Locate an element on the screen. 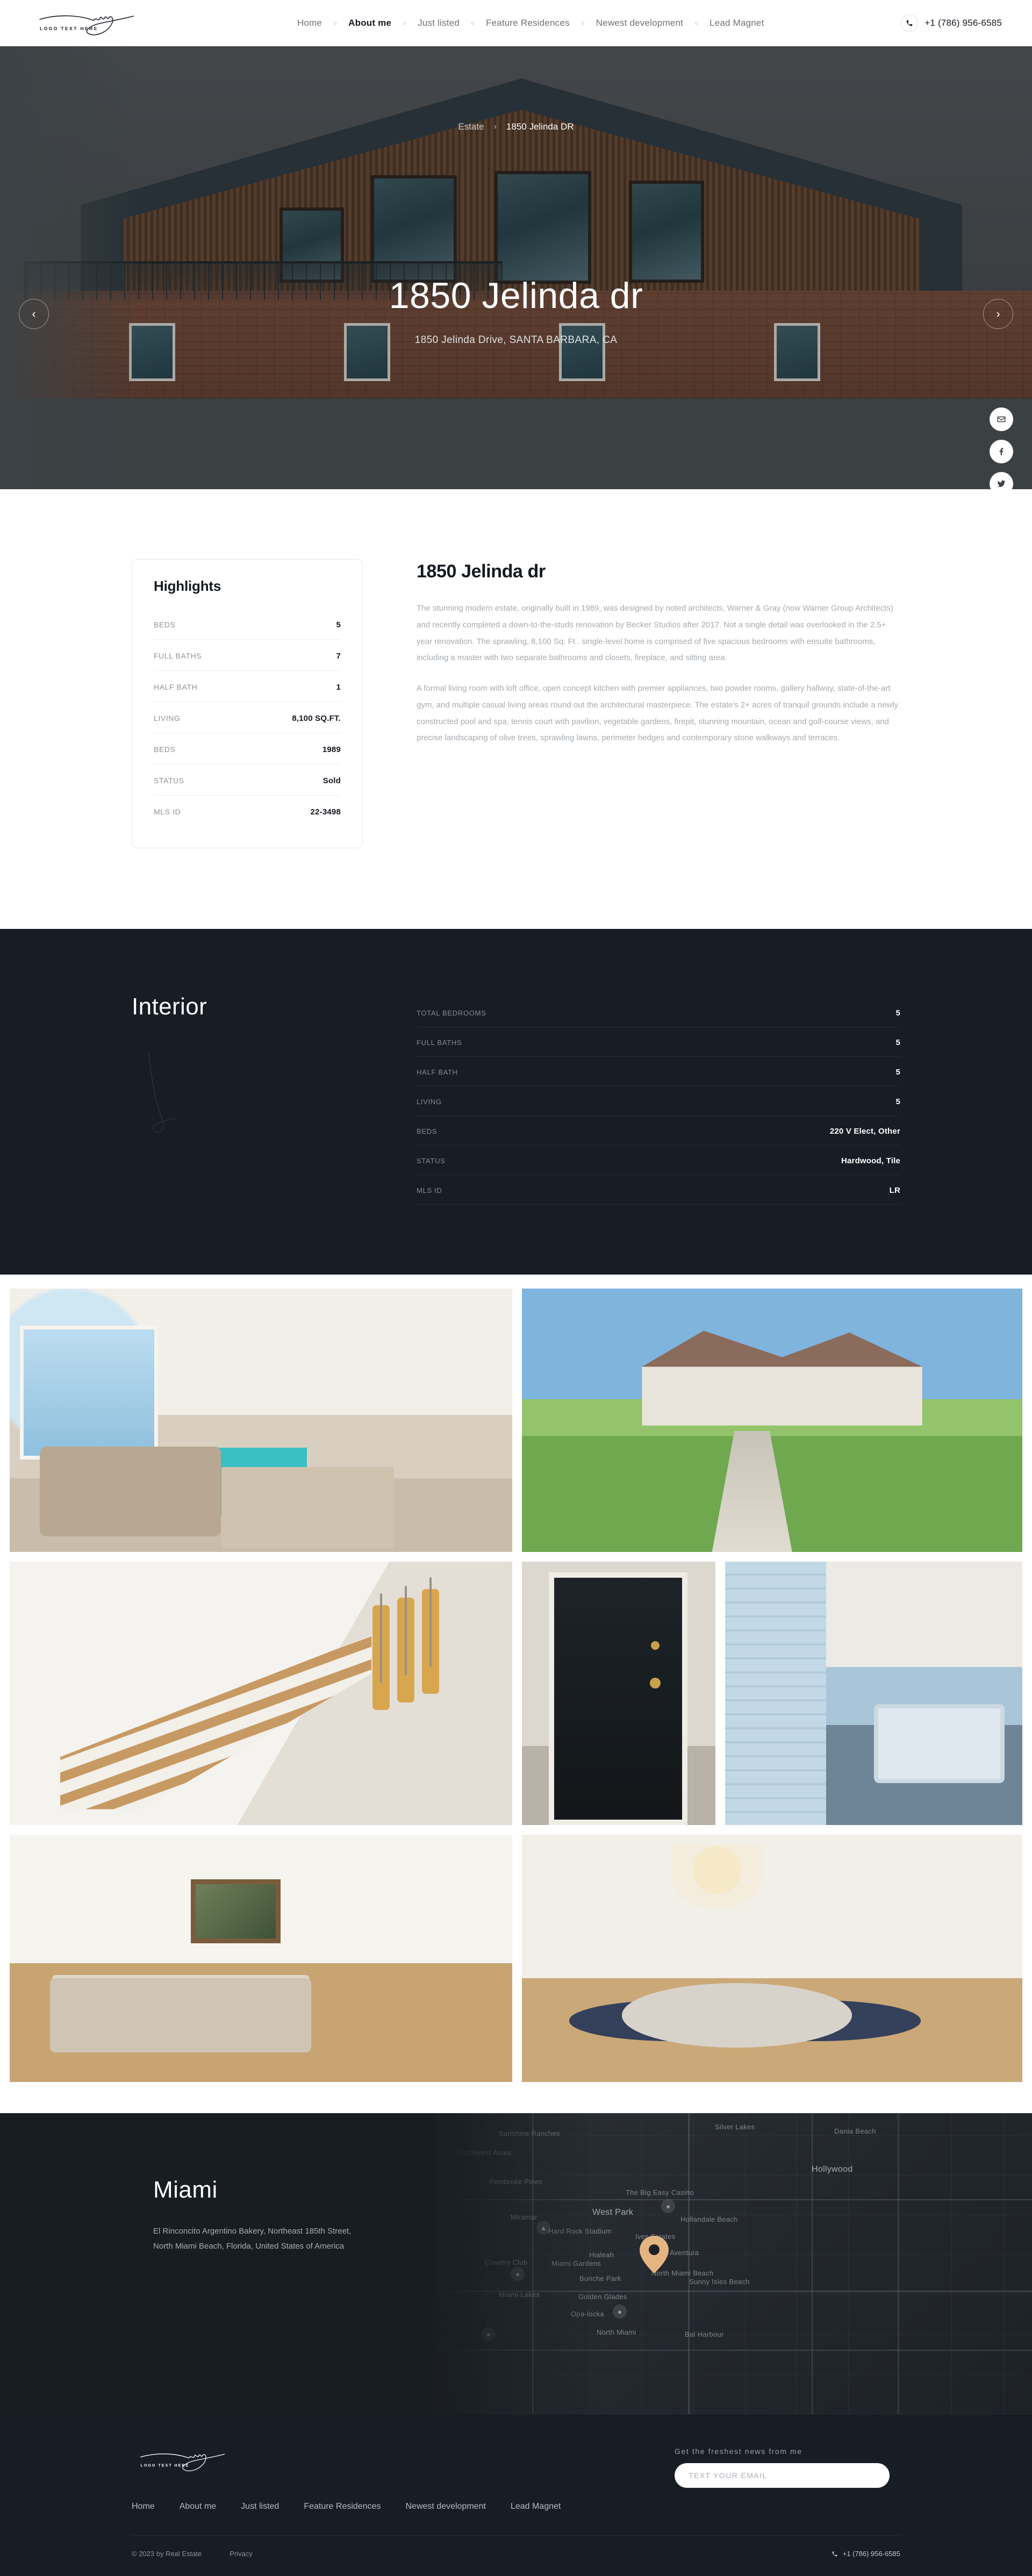 This screenshot has height=2576, width=1032. gallery-photo-staircase is located at coordinates (261, 1693).